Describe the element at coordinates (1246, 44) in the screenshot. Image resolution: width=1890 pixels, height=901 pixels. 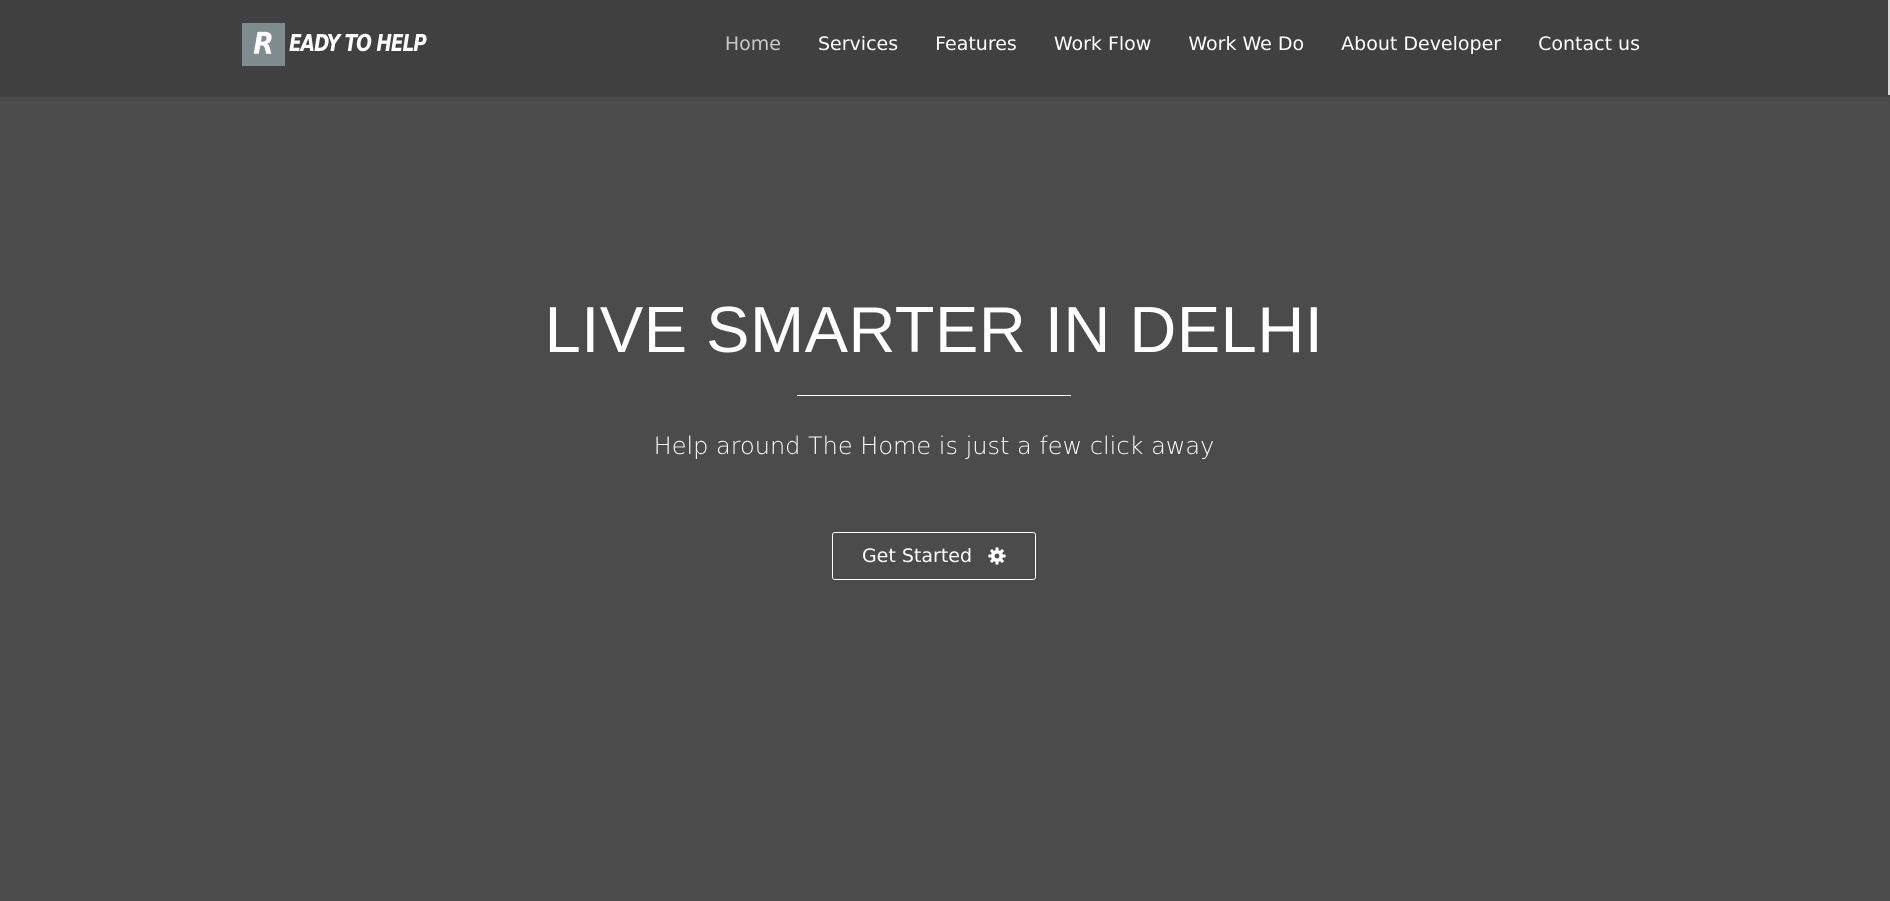
I see `nav-item-work-we-do: Work We Do` at that location.